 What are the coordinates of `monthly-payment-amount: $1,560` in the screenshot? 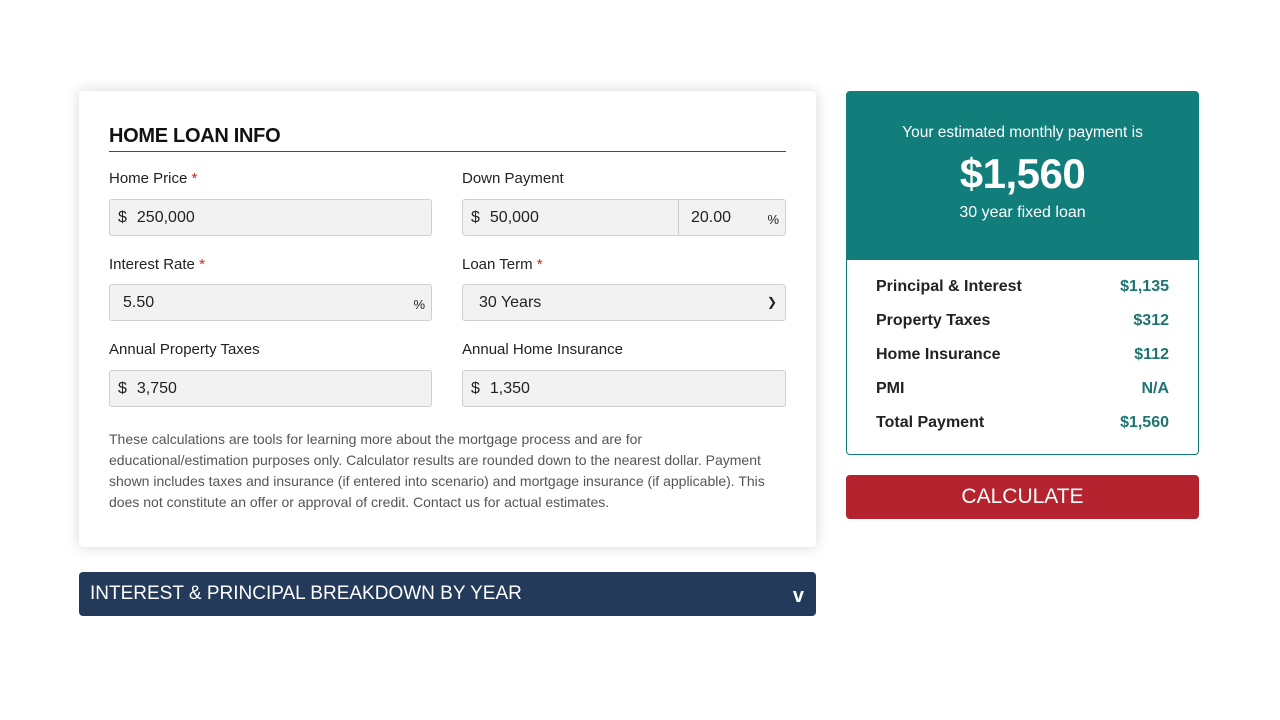 It's located at (1022, 173).